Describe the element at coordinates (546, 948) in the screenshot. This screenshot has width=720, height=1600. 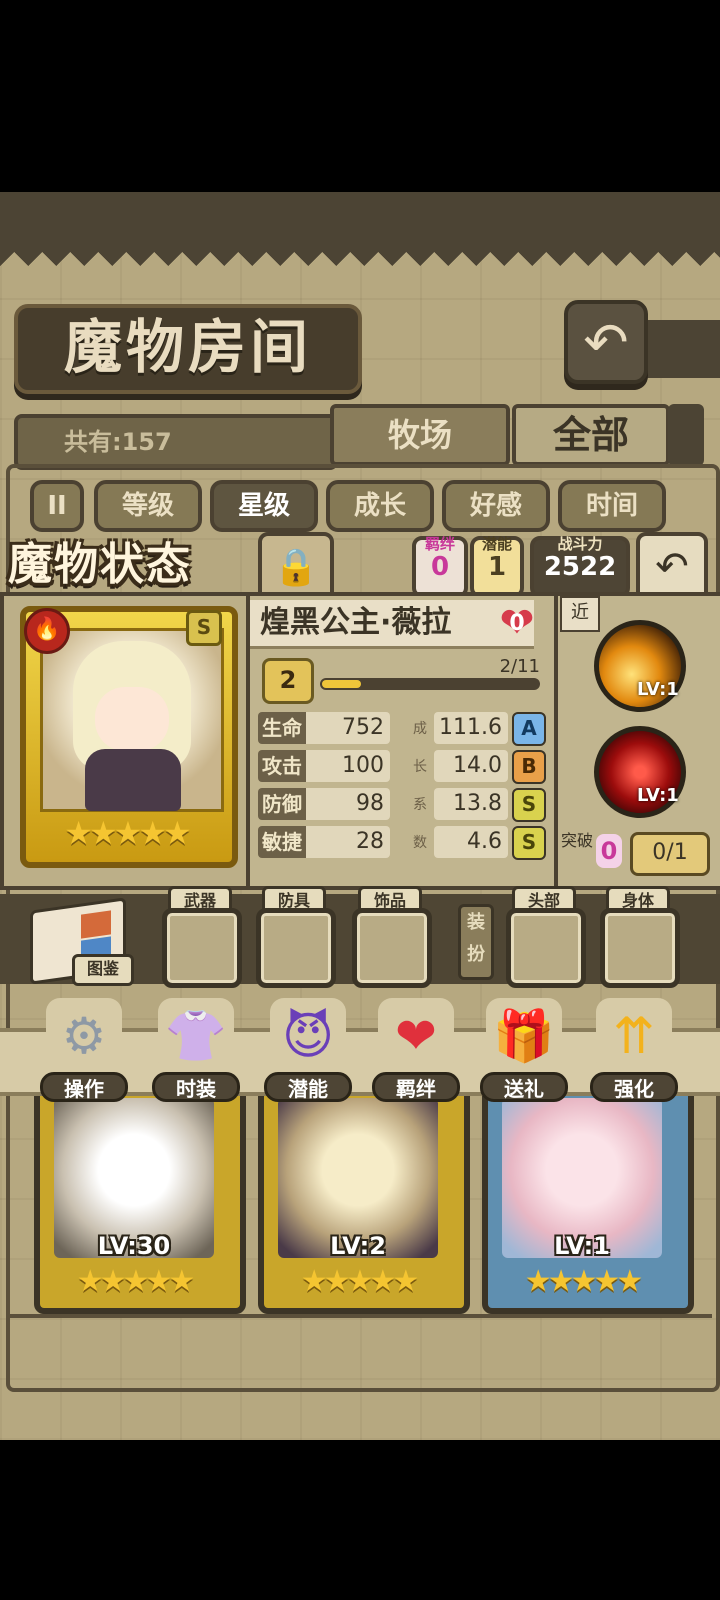
I see `head-slot` at that location.